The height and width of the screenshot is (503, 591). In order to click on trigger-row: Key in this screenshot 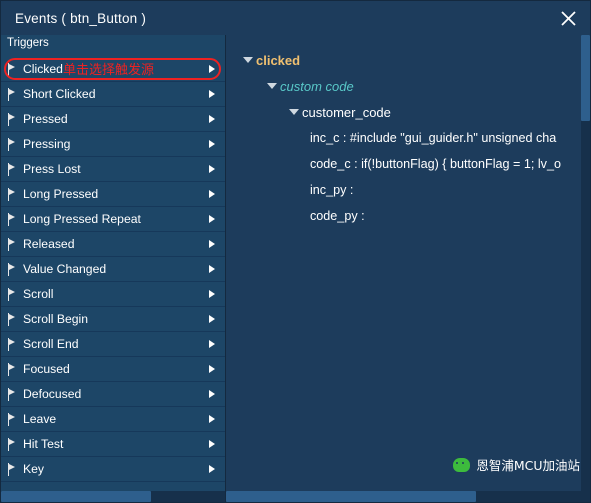, I will do `click(113, 469)`.